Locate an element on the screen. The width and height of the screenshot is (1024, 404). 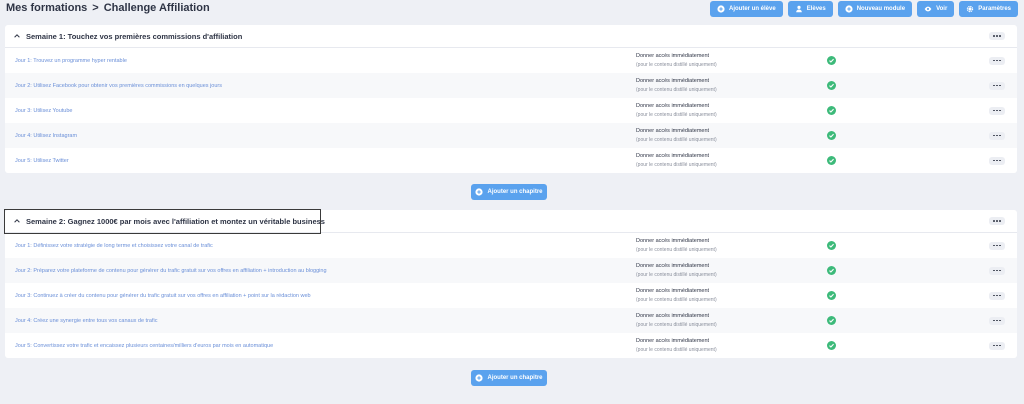
breadcrumb-parent: Mes formations is located at coordinates (46, 8).